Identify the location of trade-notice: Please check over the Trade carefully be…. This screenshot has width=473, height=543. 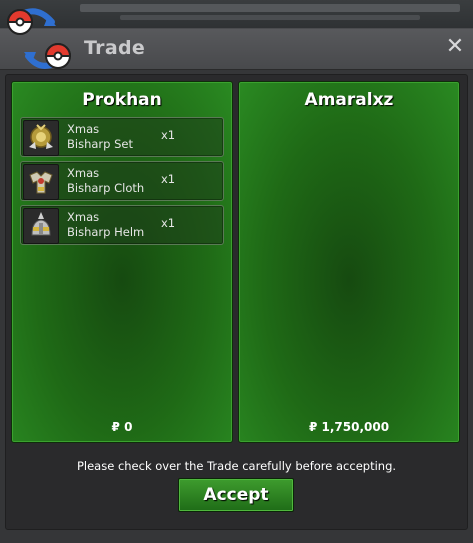
(236, 466).